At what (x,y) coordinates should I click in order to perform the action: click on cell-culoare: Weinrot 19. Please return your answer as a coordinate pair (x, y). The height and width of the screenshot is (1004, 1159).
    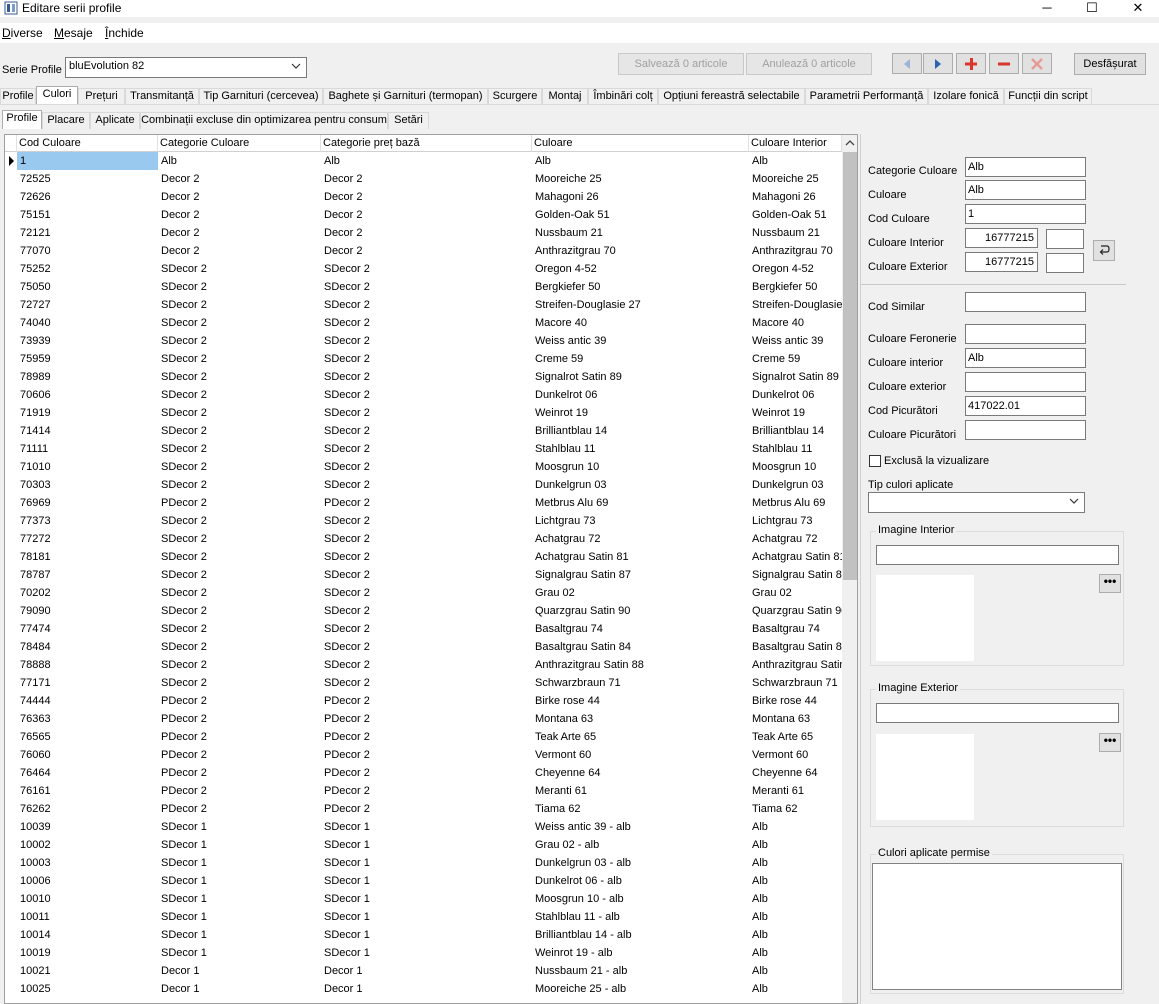
    Looking at the image, I should click on (640, 413).